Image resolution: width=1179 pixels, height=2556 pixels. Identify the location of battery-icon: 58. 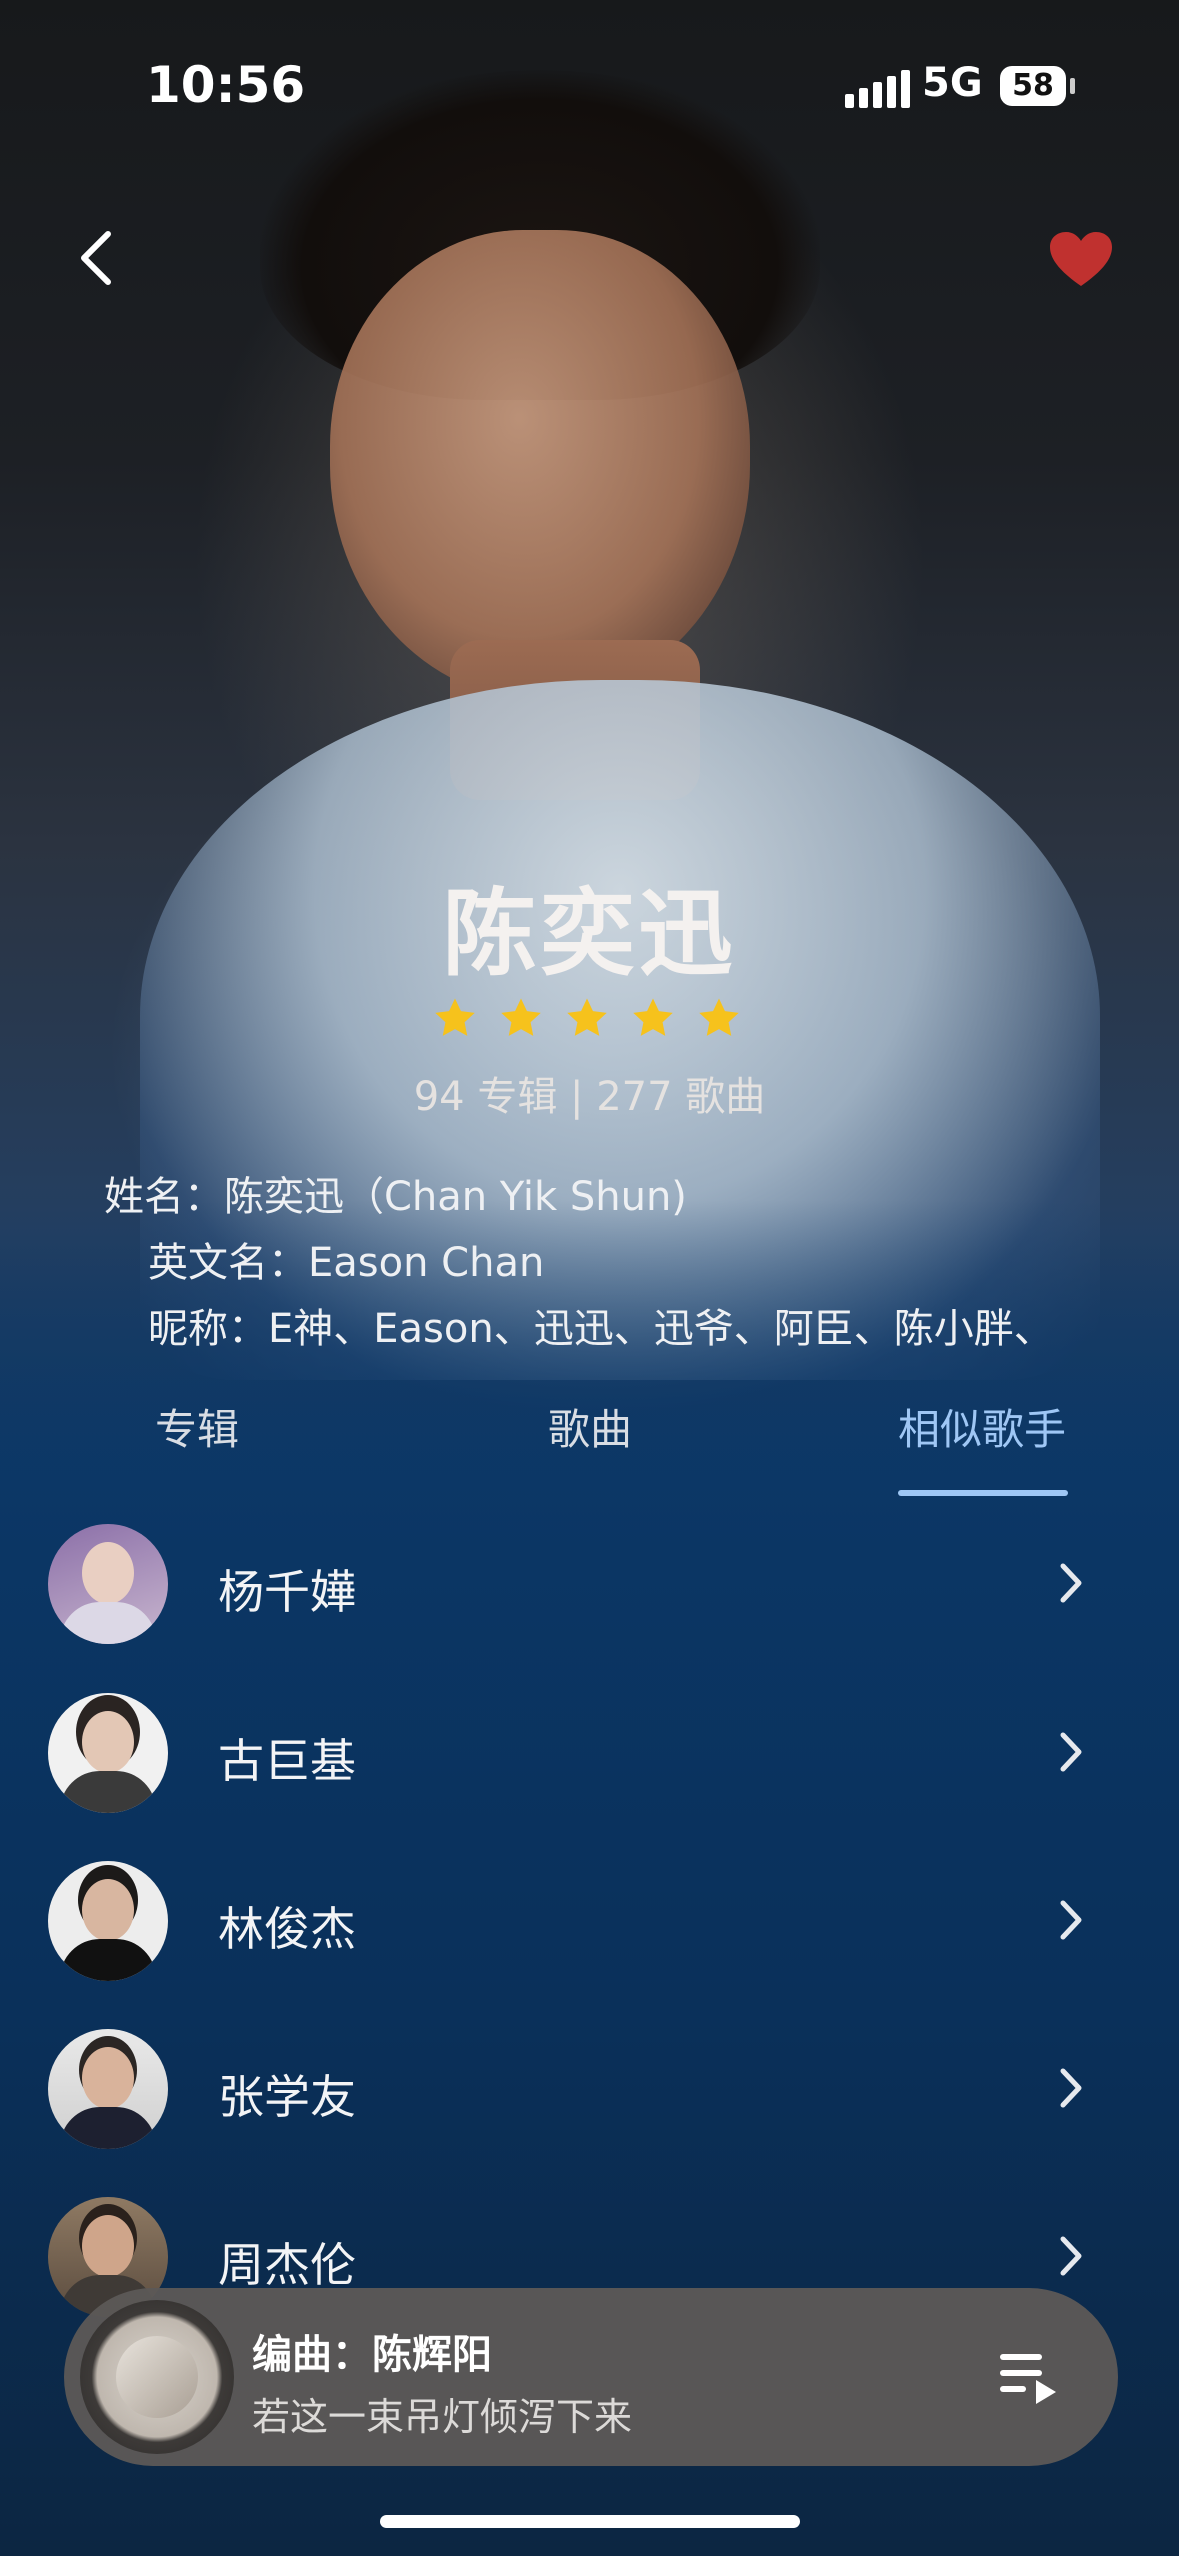
(1033, 86).